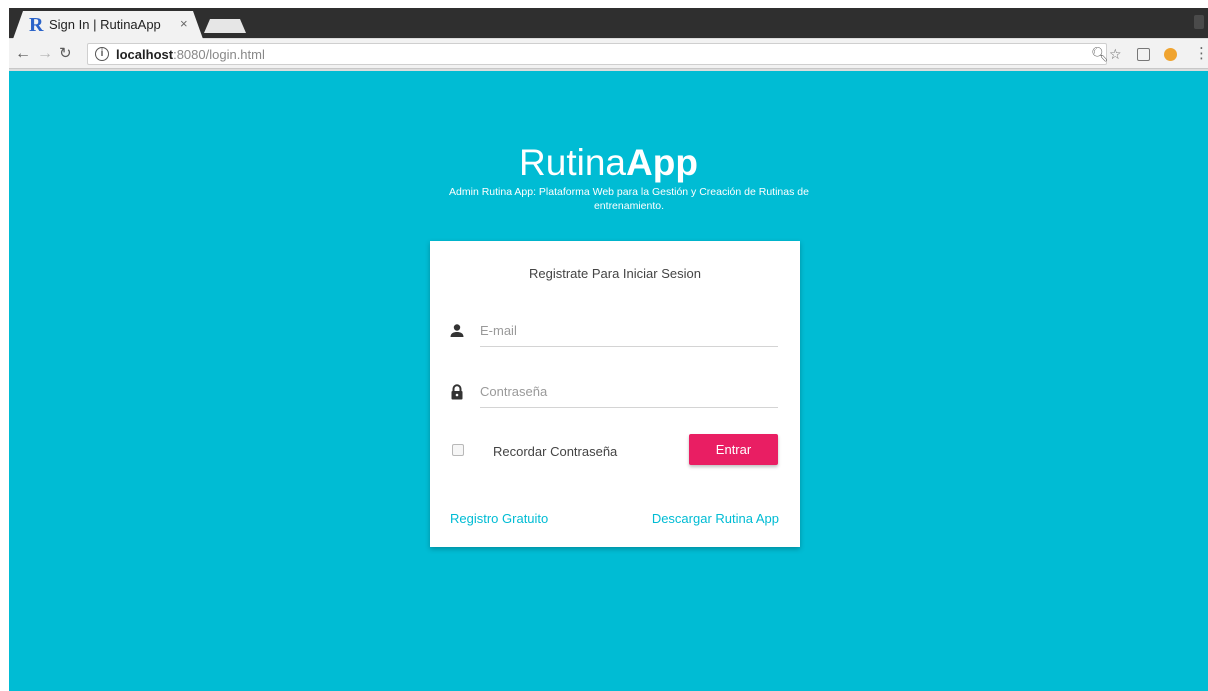 Image resolution: width=1208 pixels, height=691 pixels. Describe the element at coordinates (629, 331) in the screenshot. I see `email-input` at that location.